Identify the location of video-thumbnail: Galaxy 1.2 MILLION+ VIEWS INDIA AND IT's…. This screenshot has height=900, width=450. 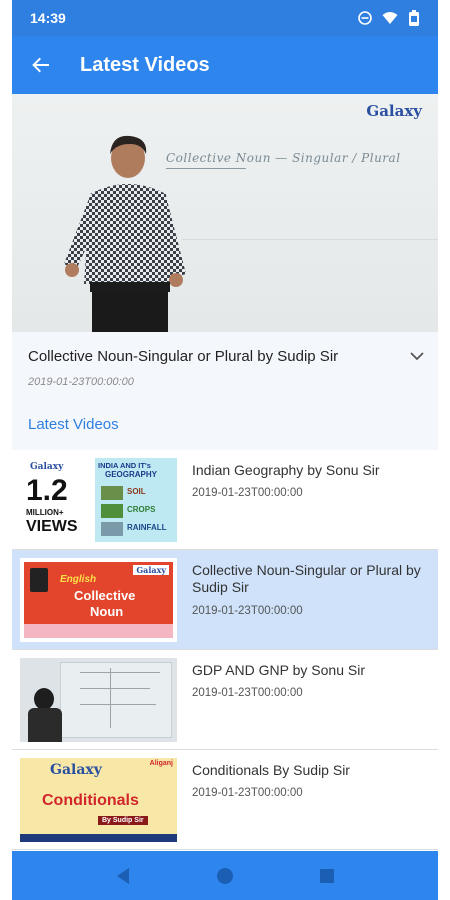
(98, 500).